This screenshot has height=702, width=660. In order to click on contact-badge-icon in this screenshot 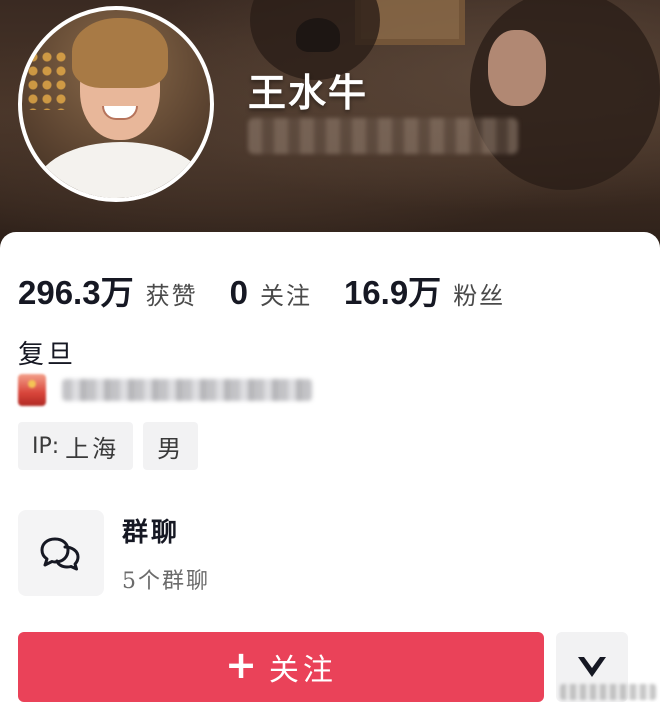, I will do `click(32, 390)`.